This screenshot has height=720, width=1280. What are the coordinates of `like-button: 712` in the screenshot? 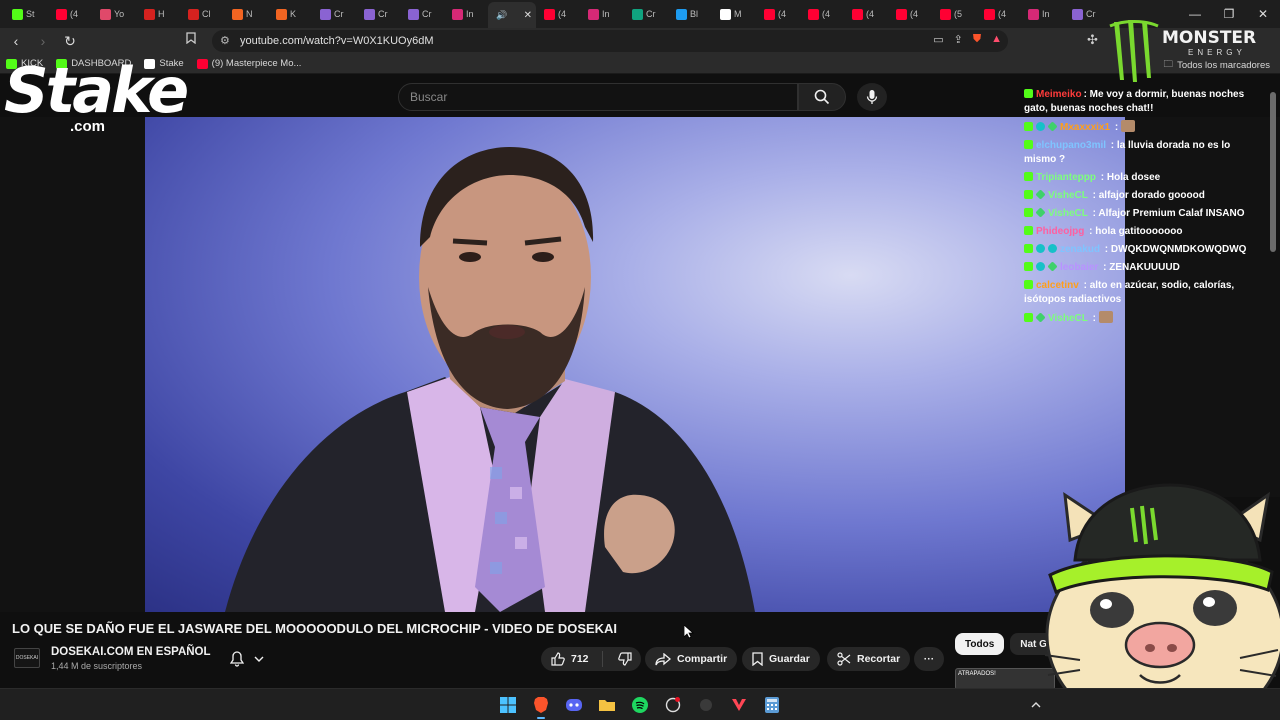 It's located at (572, 659).